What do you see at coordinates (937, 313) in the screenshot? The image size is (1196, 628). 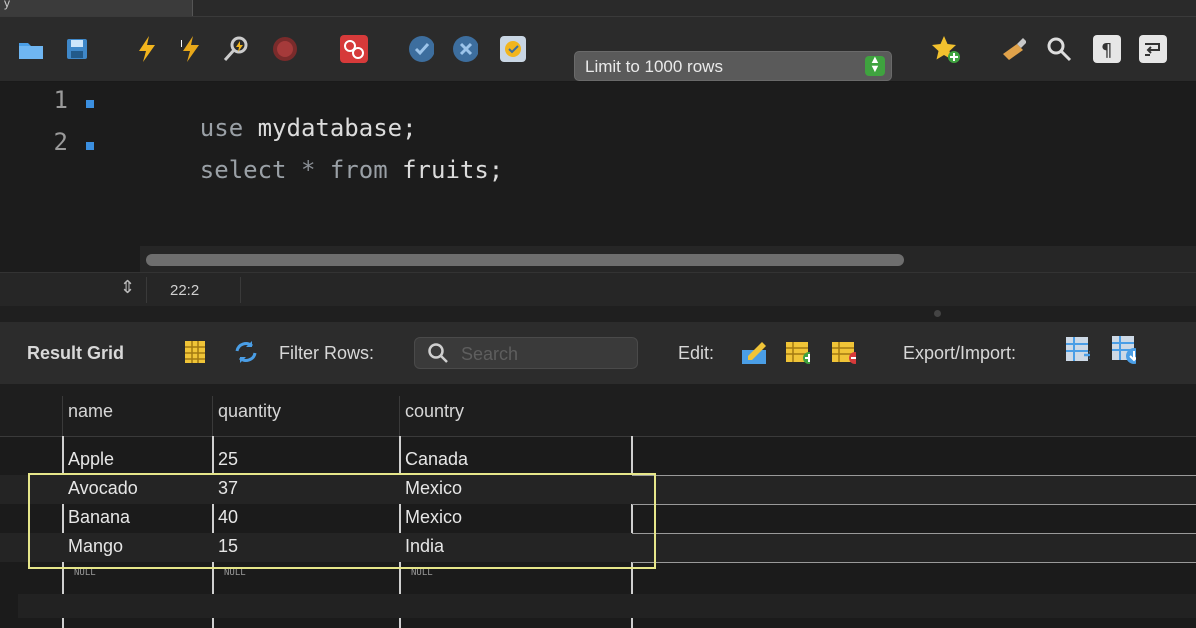 I see `splitter-handle-icon` at bounding box center [937, 313].